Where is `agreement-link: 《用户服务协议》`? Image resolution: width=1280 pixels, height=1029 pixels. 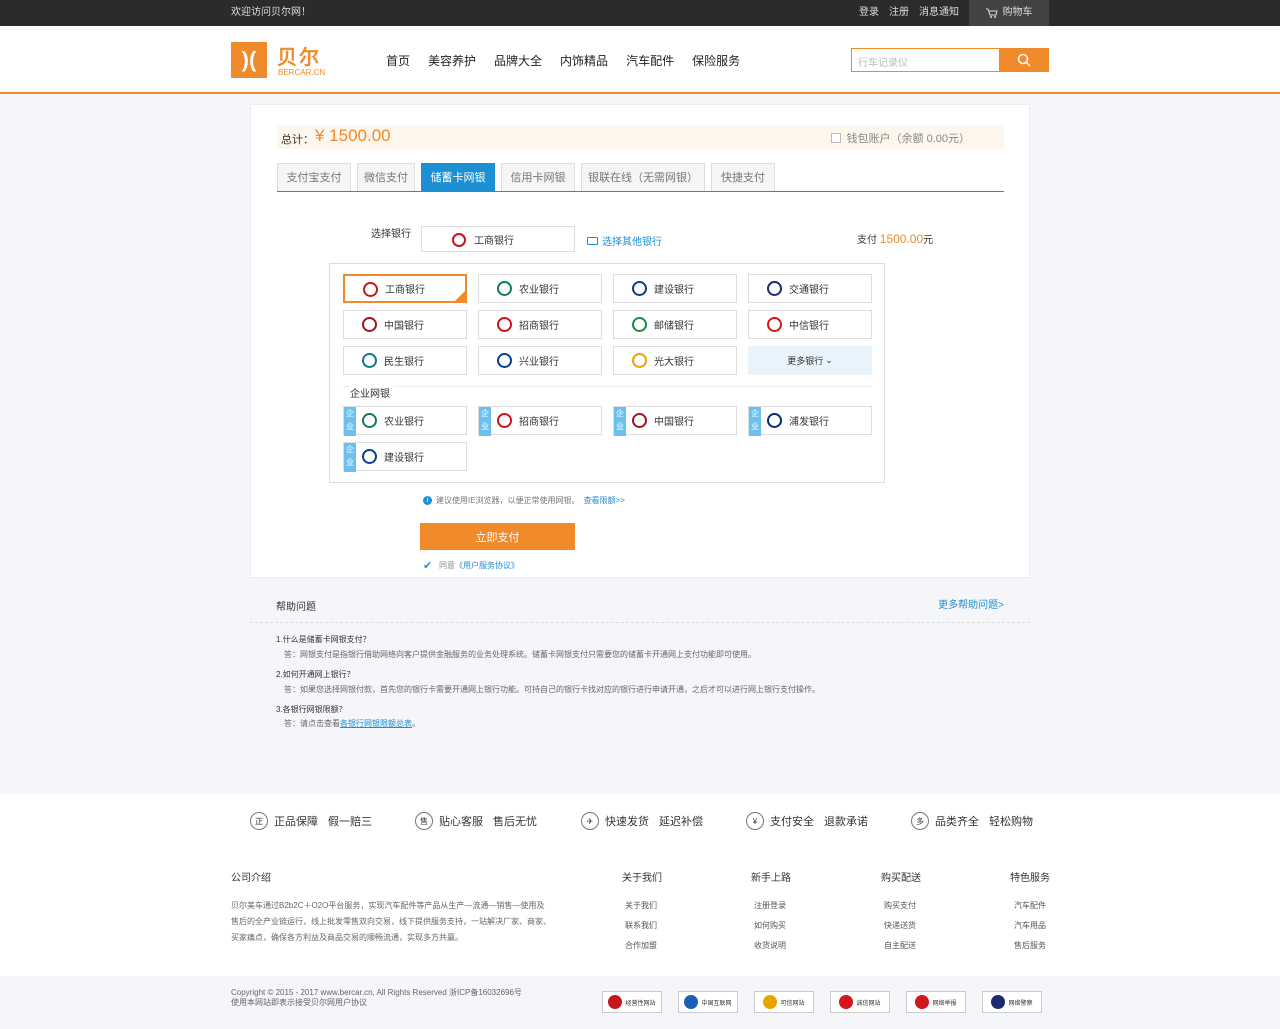 agreement-link: 《用户服务协议》 is located at coordinates (487, 565).